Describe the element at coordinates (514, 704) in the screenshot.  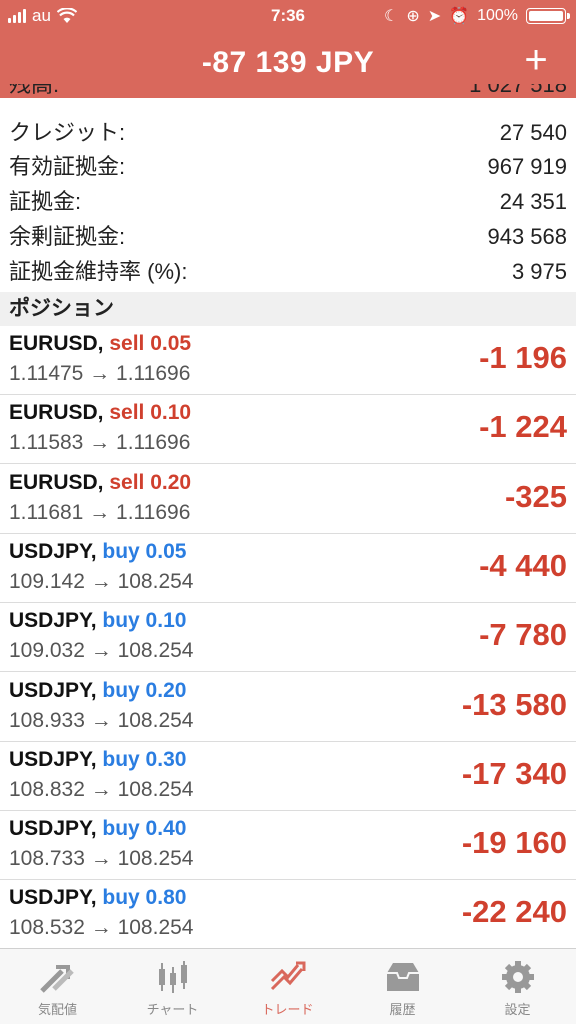
I see `position-profit: -13 580` at that location.